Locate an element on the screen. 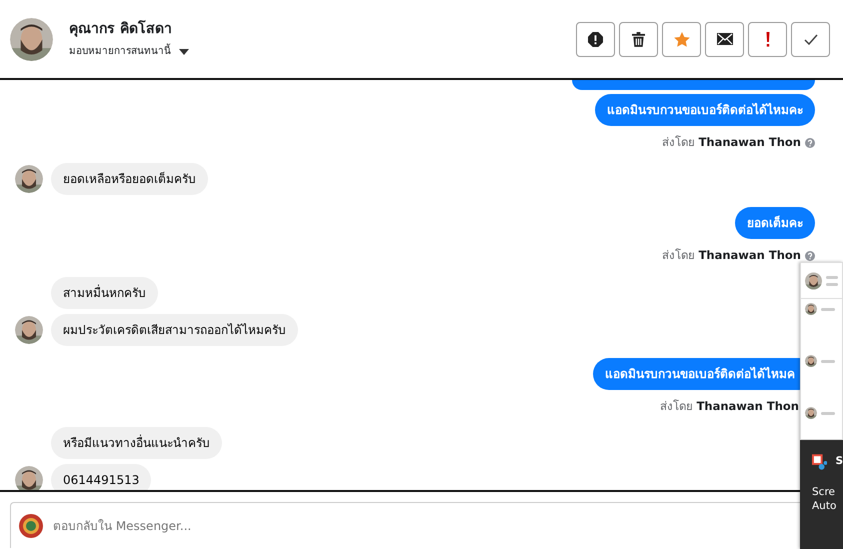 Image resolution: width=843 pixels, height=549 pixels. check-icon is located at coordinates (811, 39).